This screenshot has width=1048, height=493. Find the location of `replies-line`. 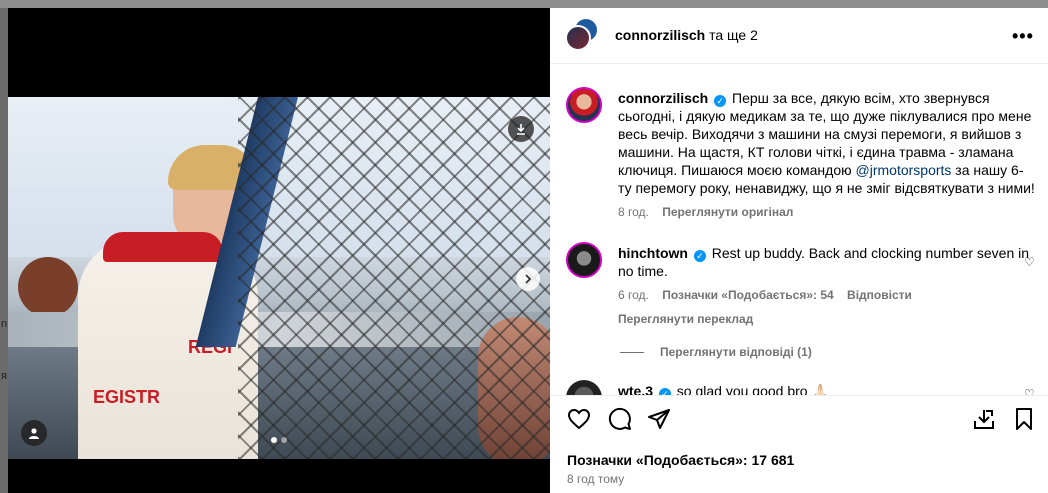

replies-line is located at coordinates (632, 352).